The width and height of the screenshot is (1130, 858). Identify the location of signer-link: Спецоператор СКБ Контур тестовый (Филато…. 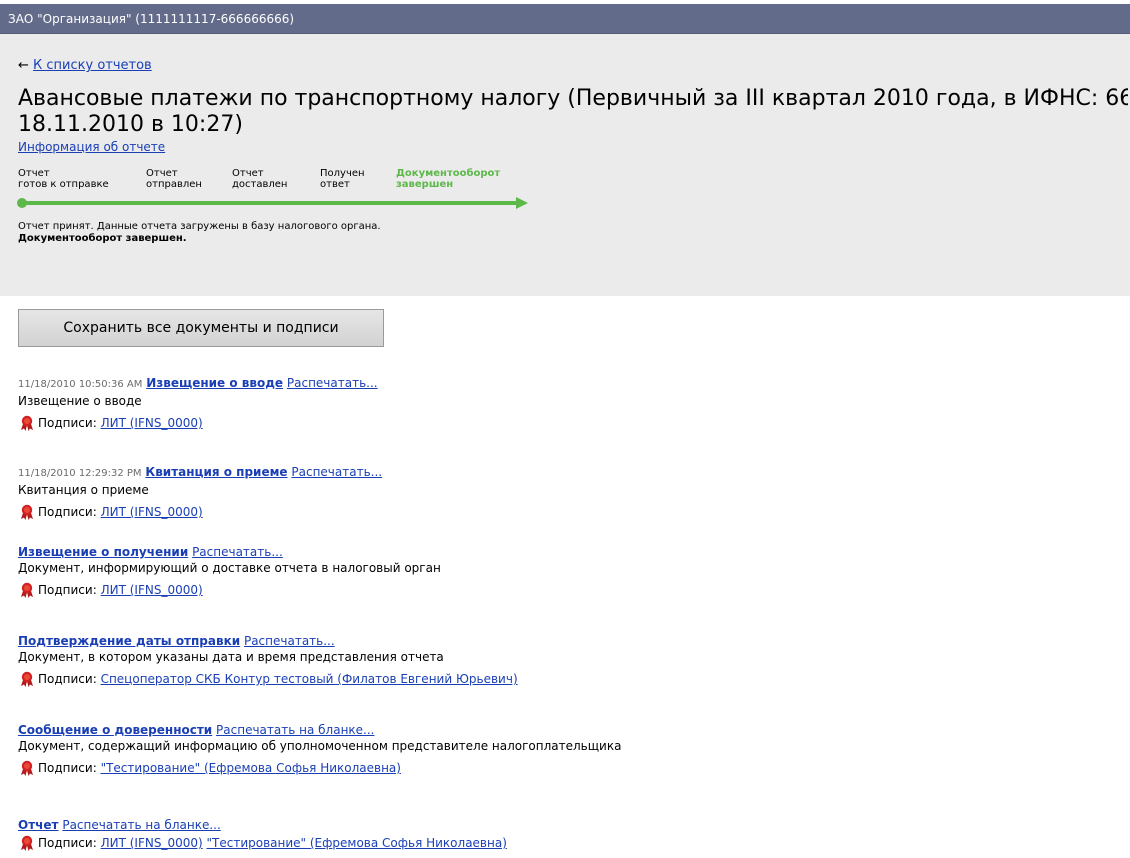
(309, 679).